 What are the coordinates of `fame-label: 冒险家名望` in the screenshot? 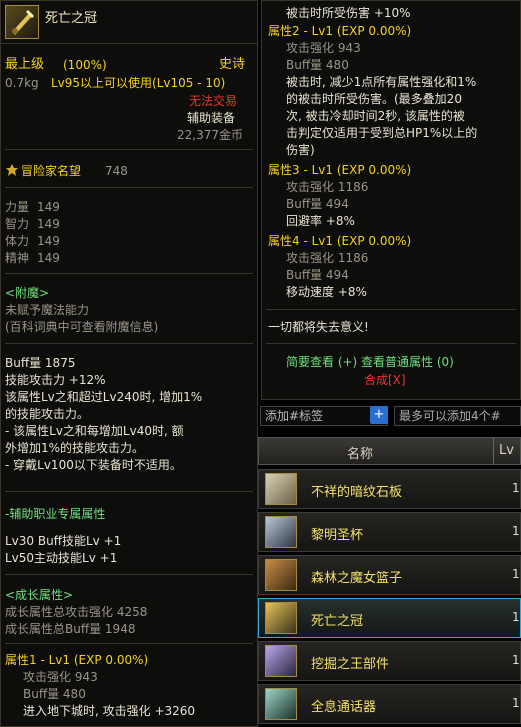 It's located at (51, 171).